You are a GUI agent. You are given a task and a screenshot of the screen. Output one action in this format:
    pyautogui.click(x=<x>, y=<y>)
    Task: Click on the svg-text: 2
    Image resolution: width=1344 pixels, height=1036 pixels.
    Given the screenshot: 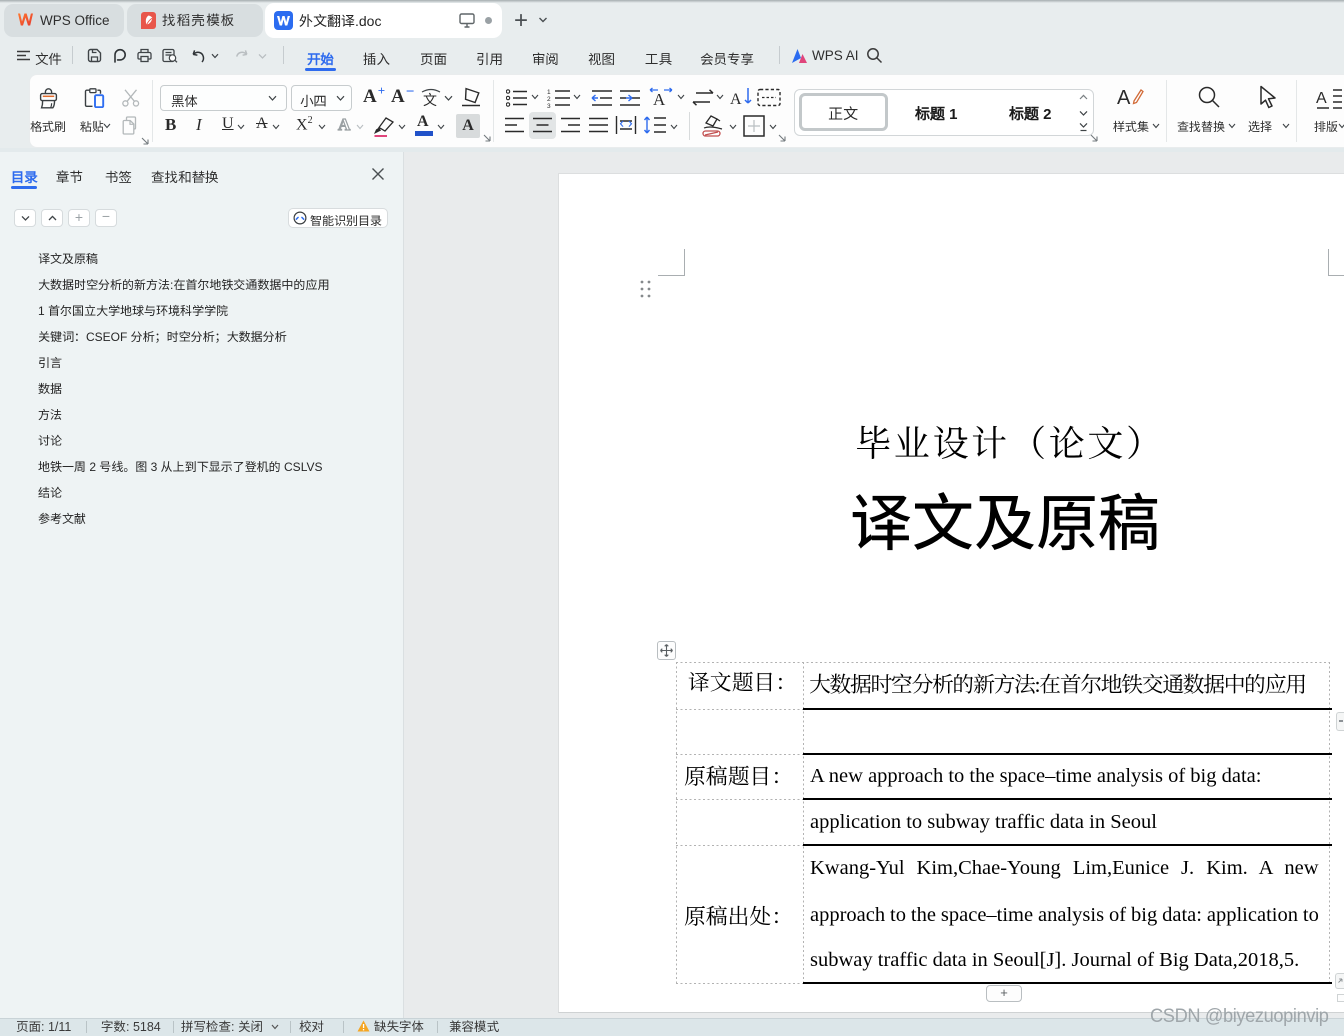 What is the action you would take?
    pyautogui.click(x=549, y=99)
    